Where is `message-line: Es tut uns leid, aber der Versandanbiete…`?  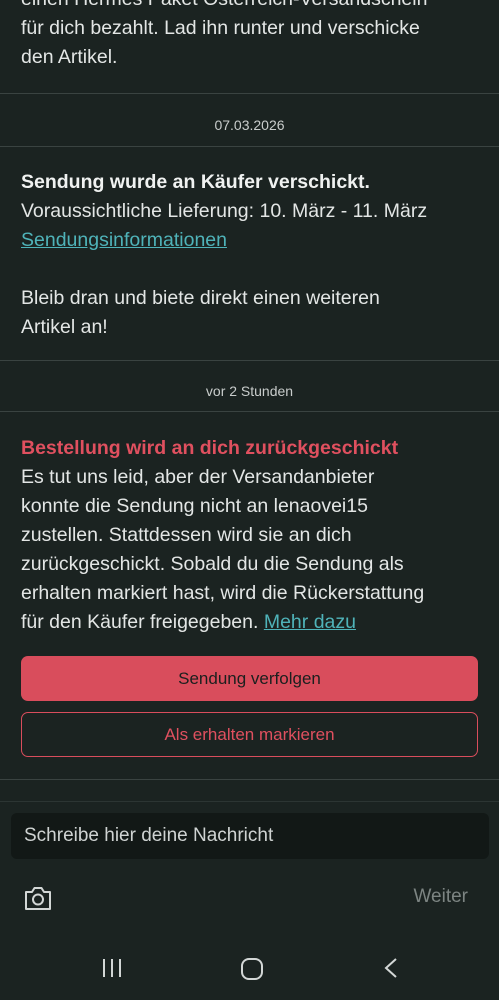
message-line: Es tut uns leid, aber der Versandanbiete… is located at coordinates (198, 477).